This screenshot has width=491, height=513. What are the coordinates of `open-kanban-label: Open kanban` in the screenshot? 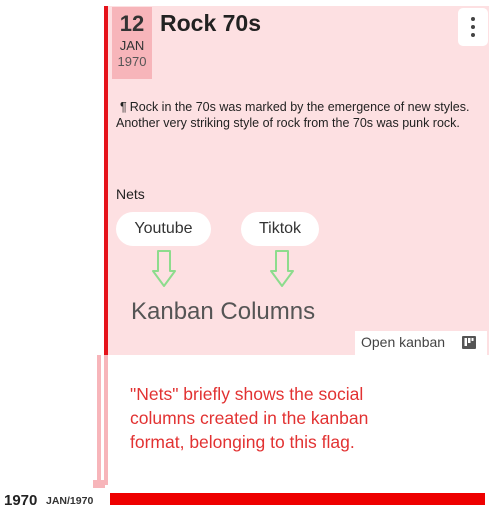 It's located at (403, 342).